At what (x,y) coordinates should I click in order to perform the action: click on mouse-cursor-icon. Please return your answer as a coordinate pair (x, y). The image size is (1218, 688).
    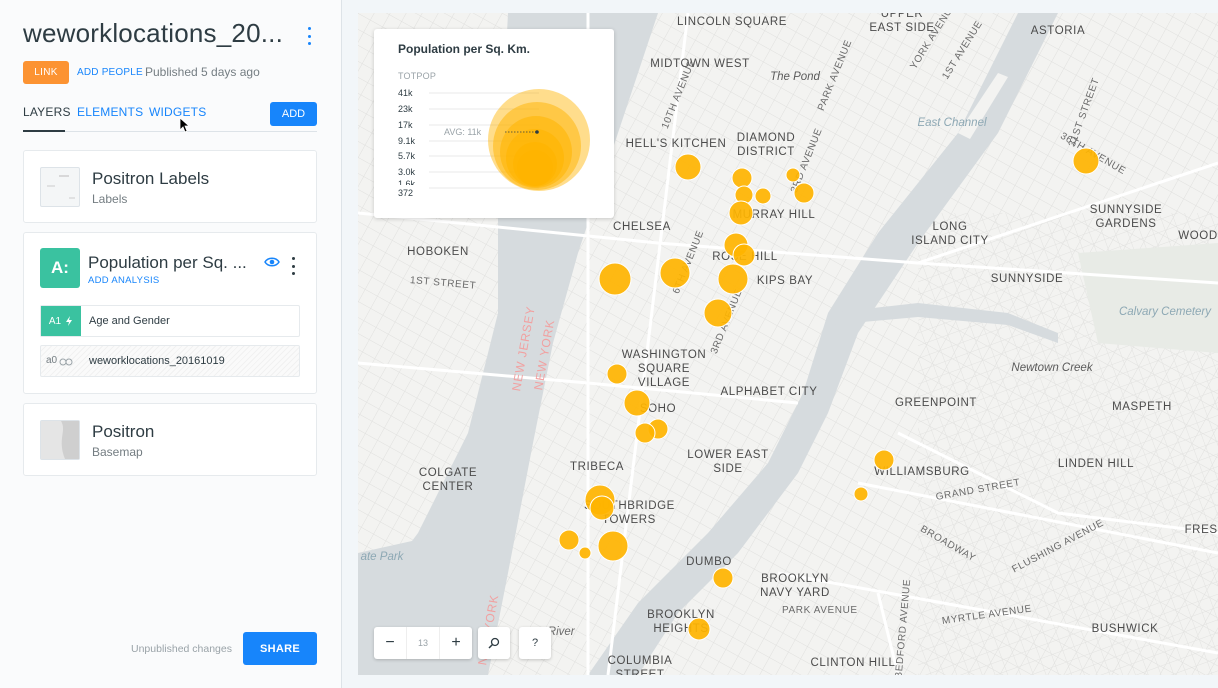
    Looking at the image, I should click on (185, 125).